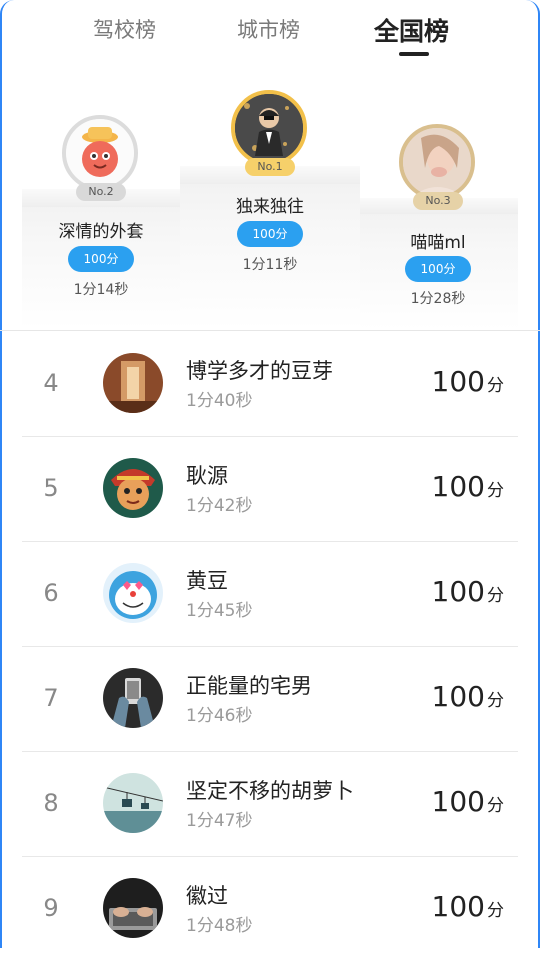  What do you see at coordinates (219, 401) in the screenshot?
I see `completion-time: 1分40秒` at bounding box center [219, 401].